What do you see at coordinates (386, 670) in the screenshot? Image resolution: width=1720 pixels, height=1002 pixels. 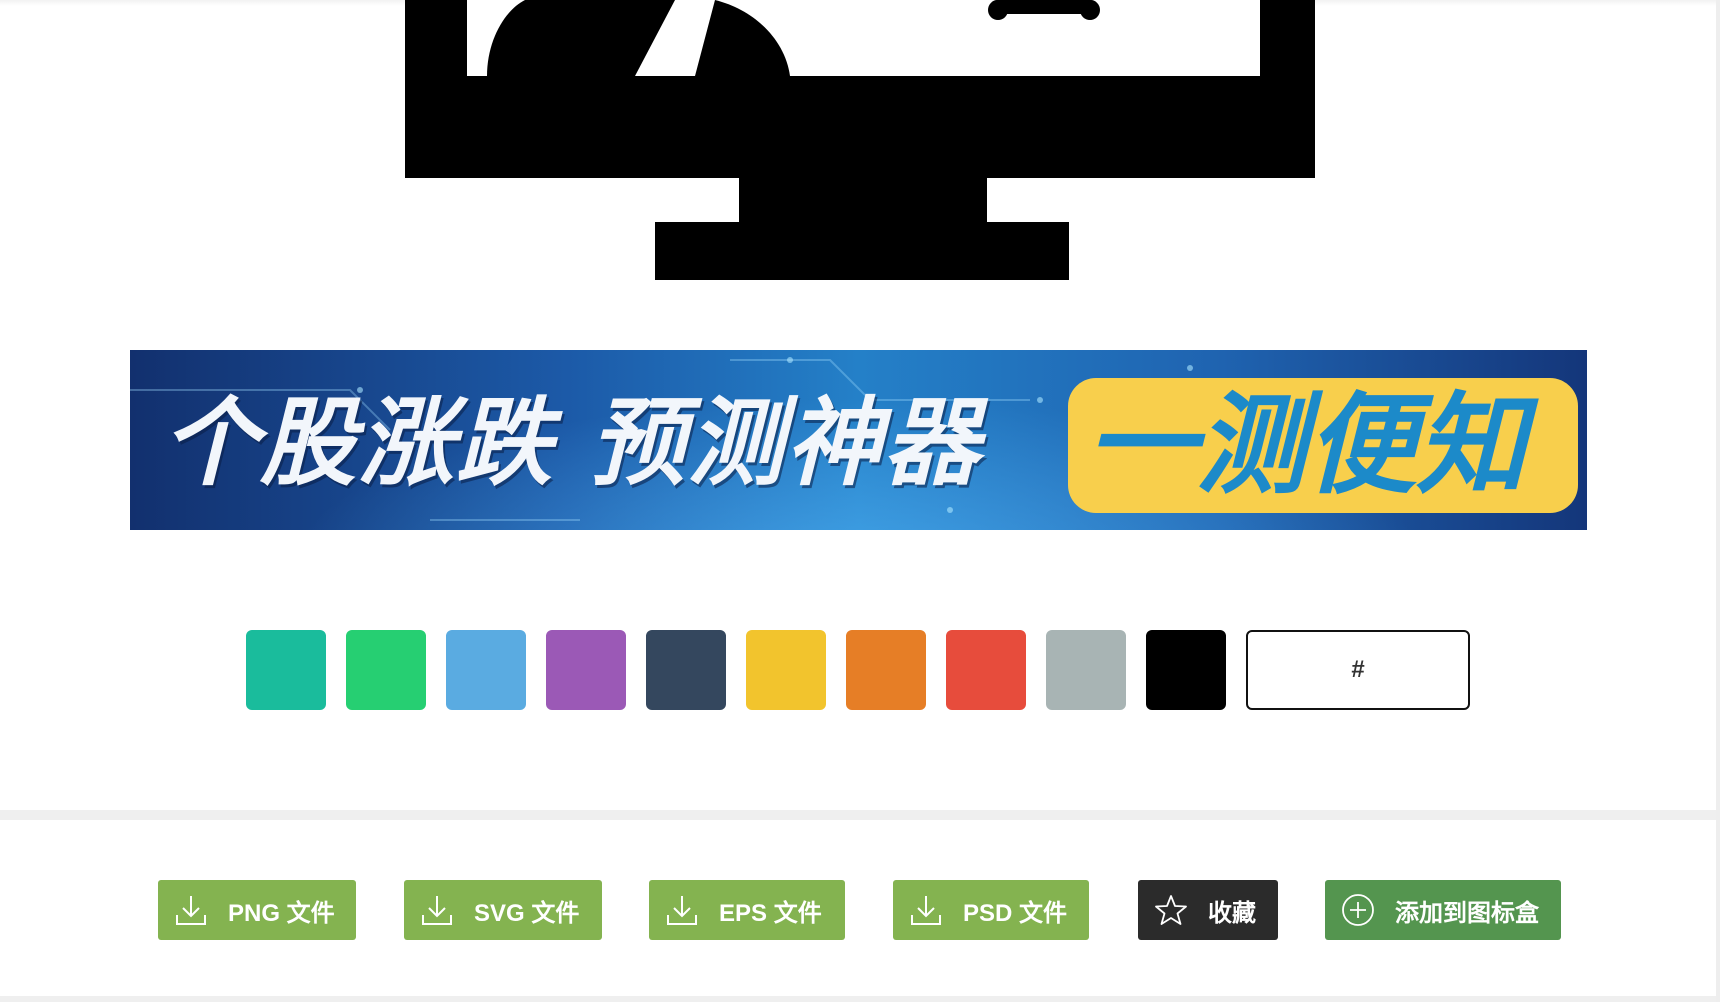 I see `color-swatch-green` at bounding box center [386, 670].